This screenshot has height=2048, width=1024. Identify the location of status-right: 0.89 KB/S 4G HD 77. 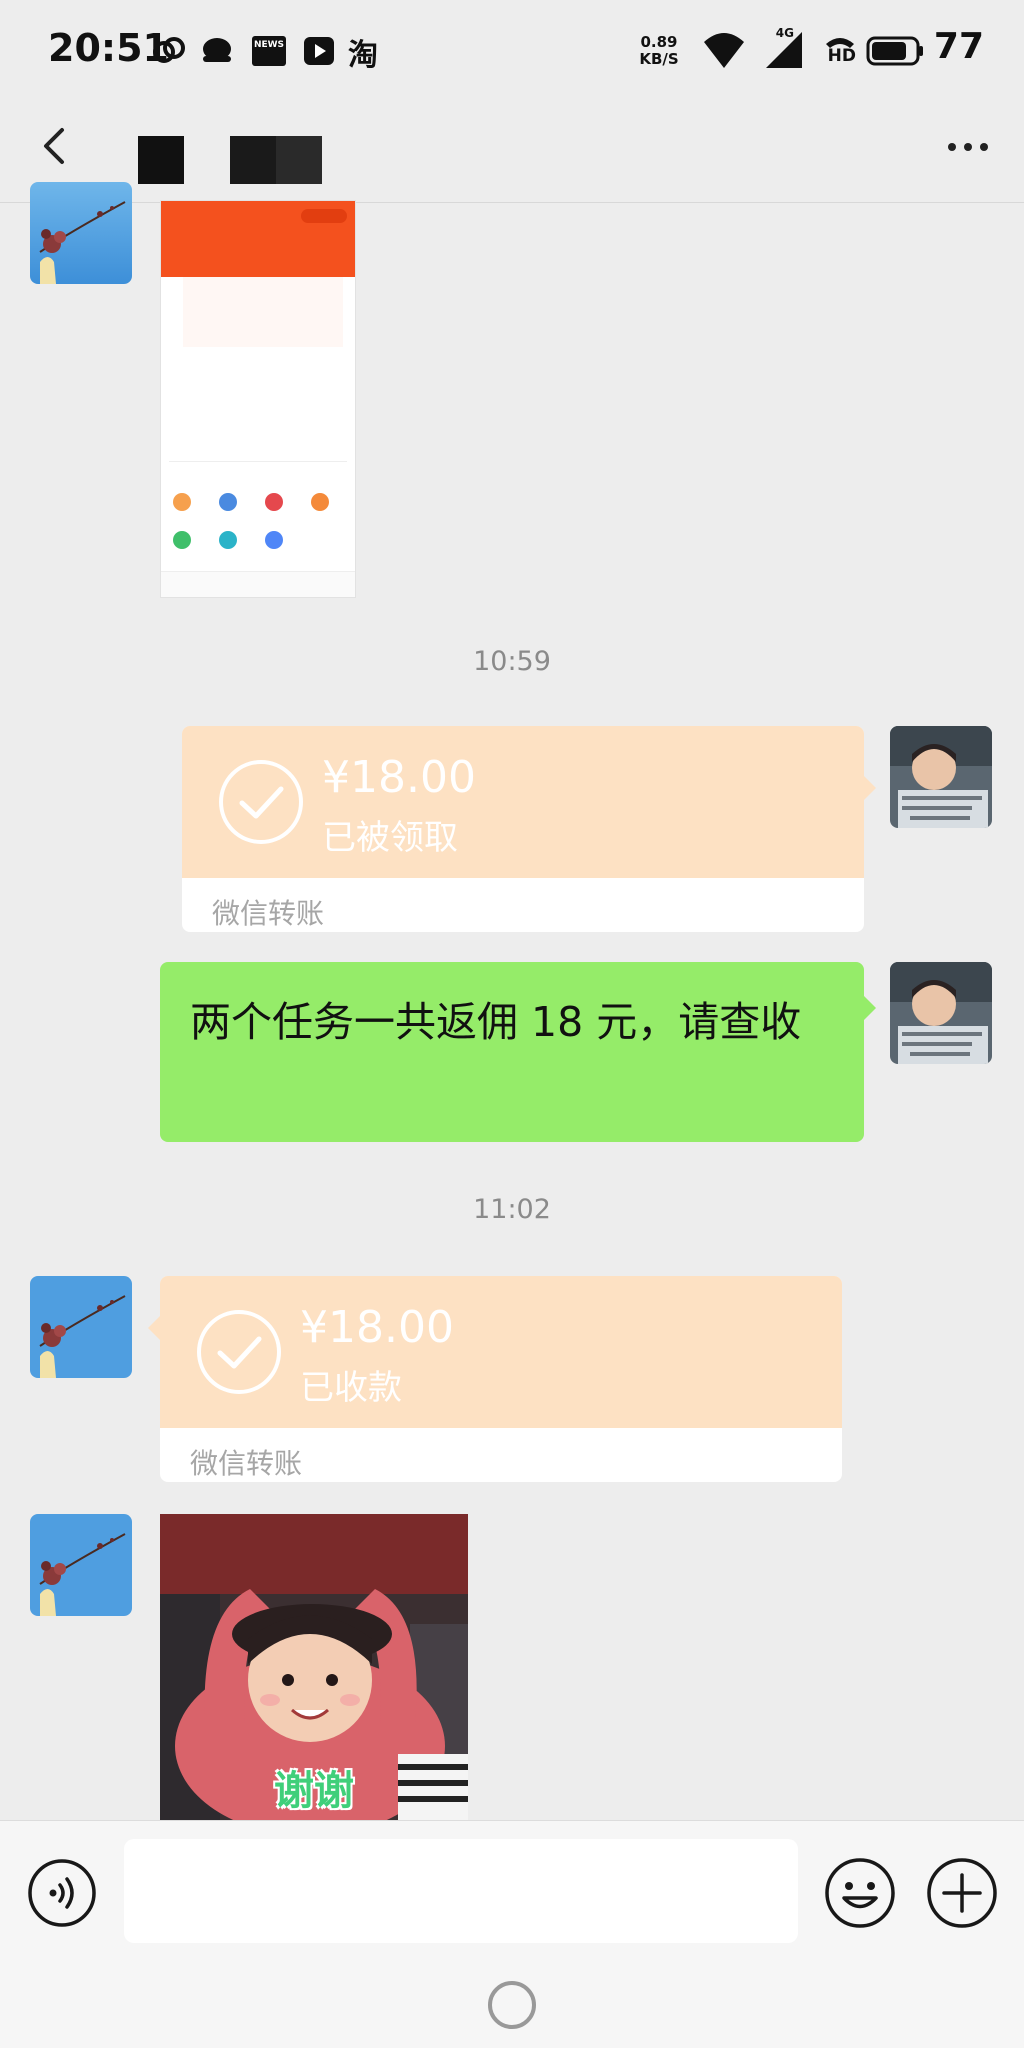
(811, 51).